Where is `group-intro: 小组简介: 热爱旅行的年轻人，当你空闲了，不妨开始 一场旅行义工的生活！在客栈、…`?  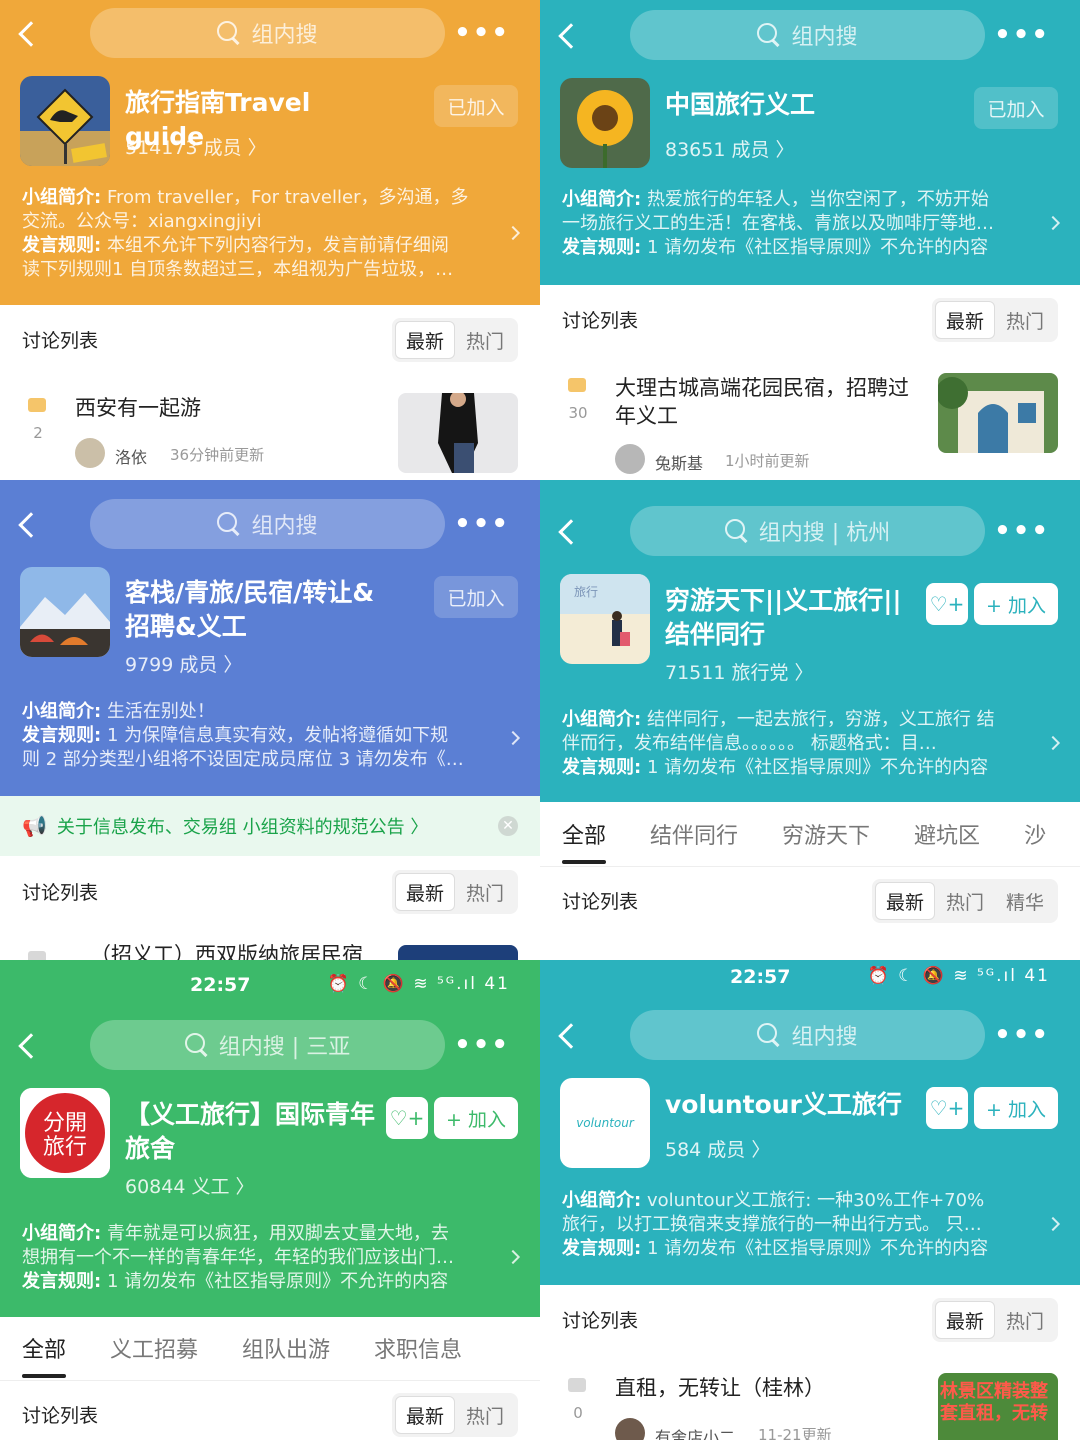
group-intro: 小组简介: 热爱旅行的年轻人，当你空闲了，不妨开始 一场旅行义工的生活！在客栈、… is located at coordinates (797, 224).